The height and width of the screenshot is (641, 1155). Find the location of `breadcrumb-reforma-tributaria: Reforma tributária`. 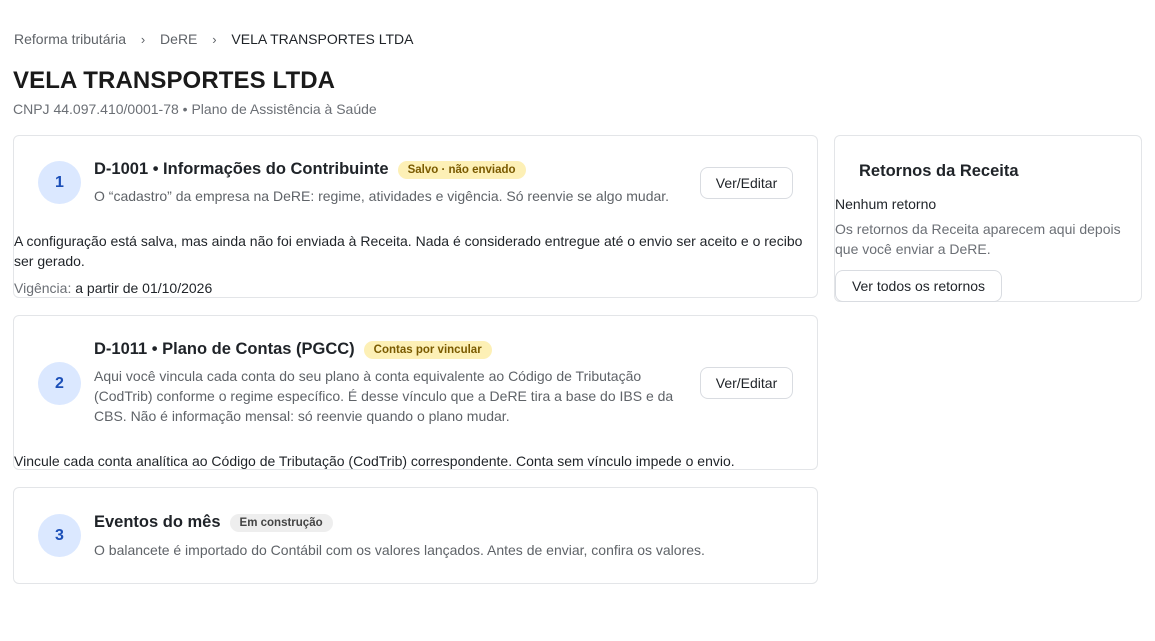

breadcrumb-reforma-tributaria: Reforma tributária is located at coordinates (70, 39).